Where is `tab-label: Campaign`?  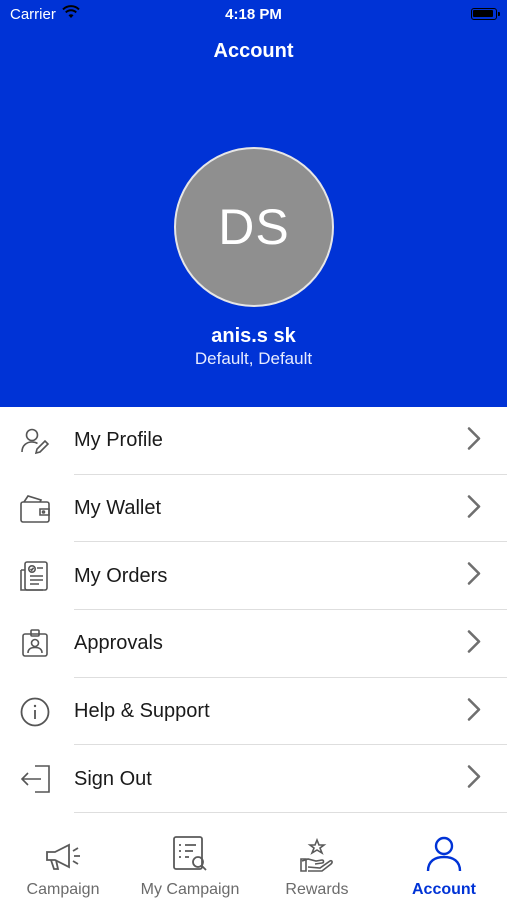
tab-label: Campaign is located at coordinates (63, 889).